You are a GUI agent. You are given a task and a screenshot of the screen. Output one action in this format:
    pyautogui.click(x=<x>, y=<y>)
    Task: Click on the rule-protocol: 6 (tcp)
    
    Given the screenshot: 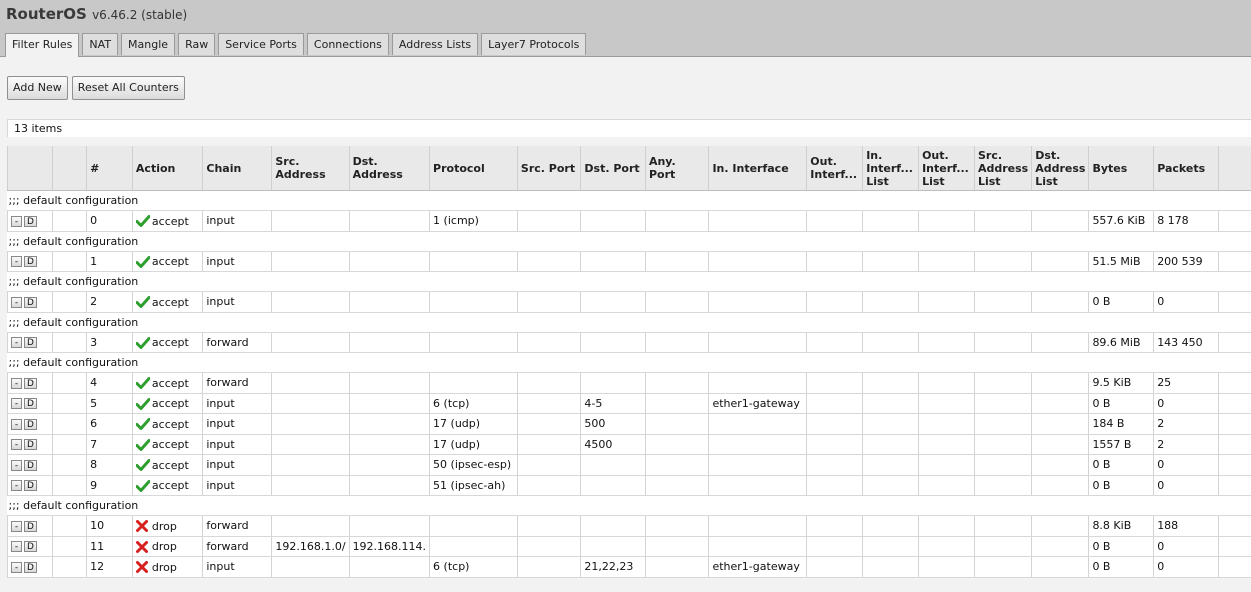 What is the action you would take?
    pyautogui.click(x=473, y=567)
    